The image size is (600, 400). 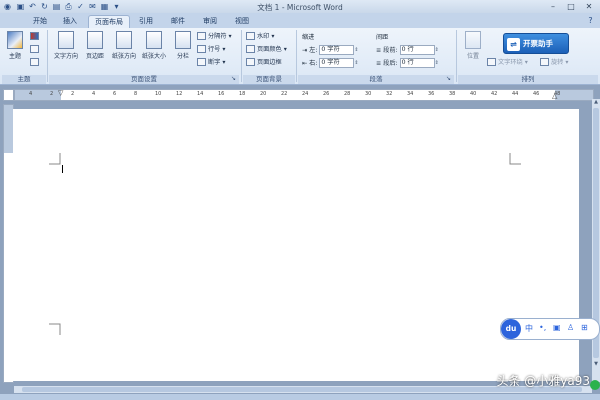 I want to click on ruler-tick-label: 8, so click(x=136, y=94).